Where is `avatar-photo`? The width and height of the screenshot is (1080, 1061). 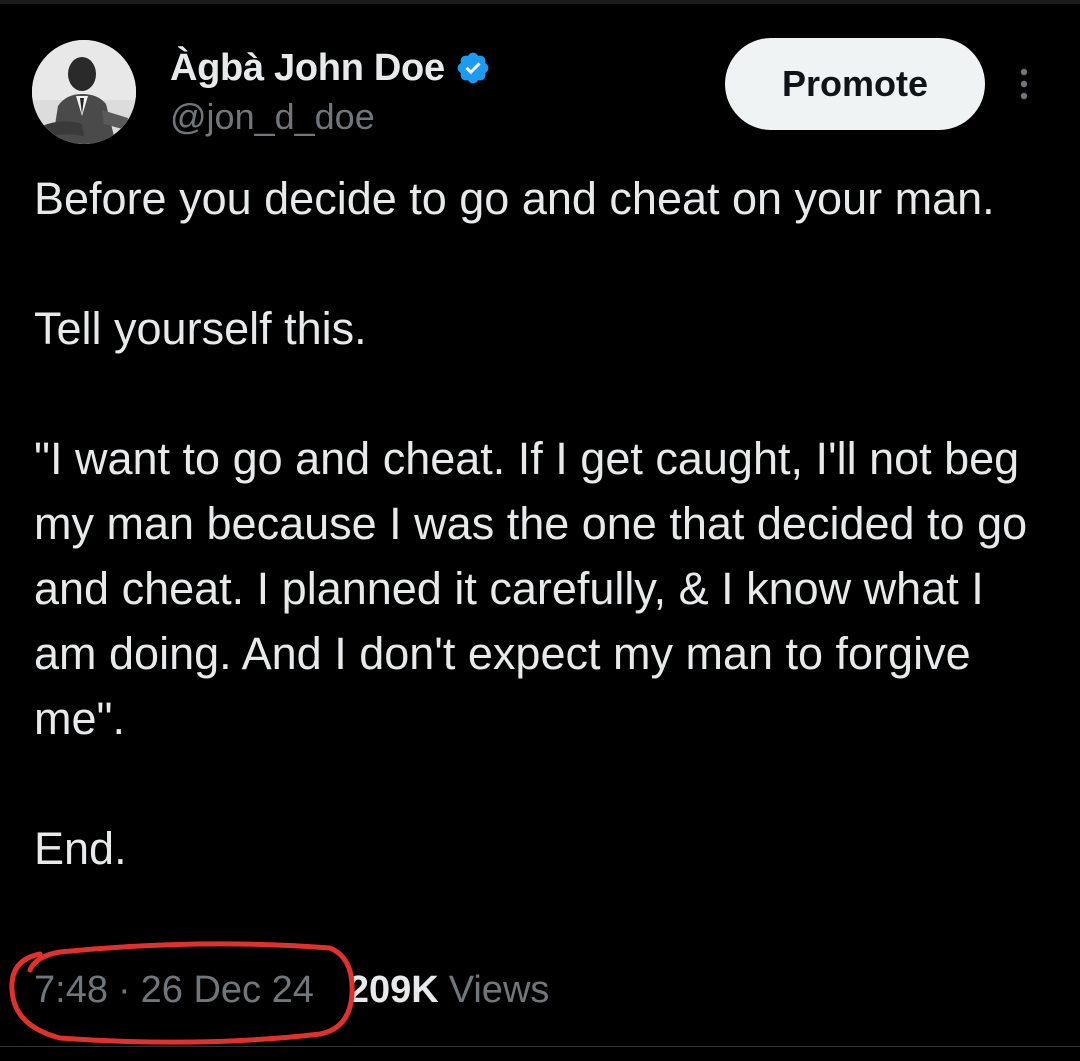
avatar-photo is located at coordinates (84, 92).